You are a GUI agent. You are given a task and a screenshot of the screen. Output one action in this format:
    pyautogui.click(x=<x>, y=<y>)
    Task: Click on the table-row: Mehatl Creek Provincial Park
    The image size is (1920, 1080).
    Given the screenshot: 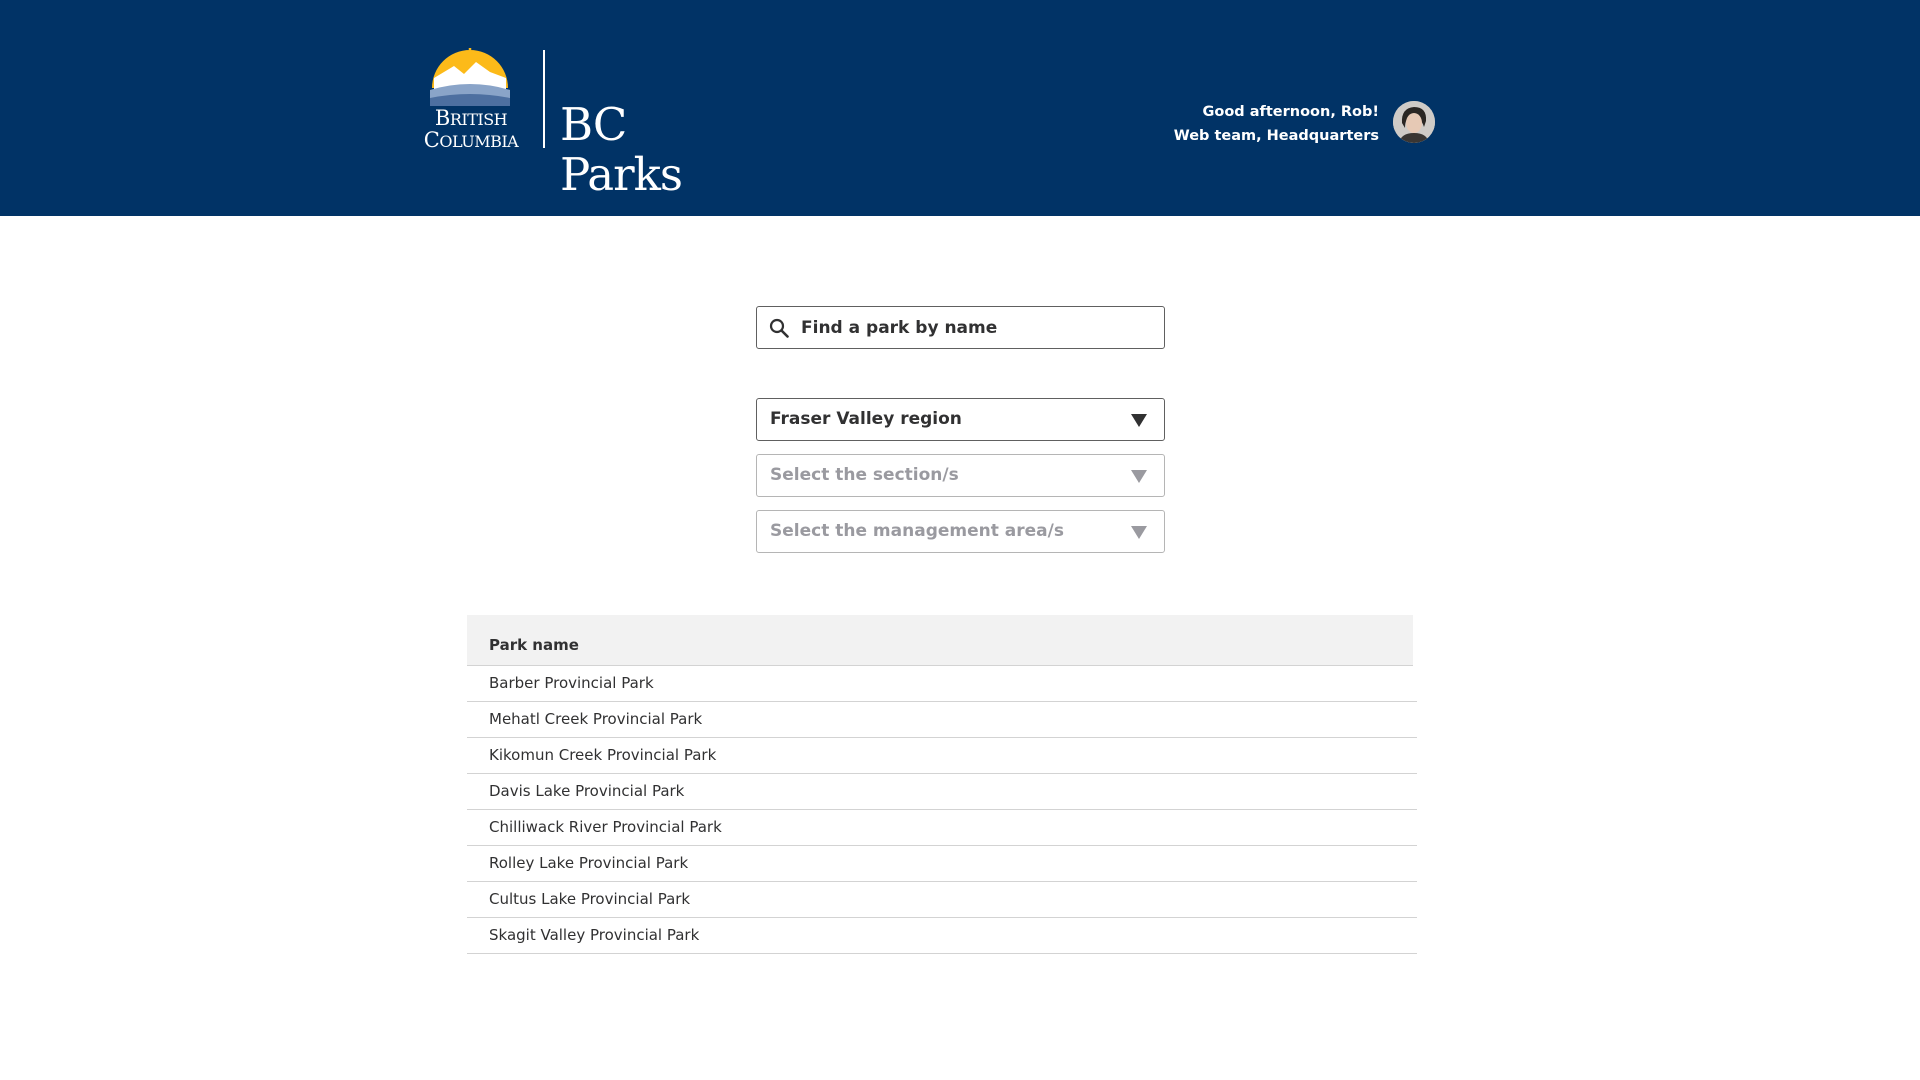 What is the action you would take?
    pyautogui.click(x=942, y=720)
    